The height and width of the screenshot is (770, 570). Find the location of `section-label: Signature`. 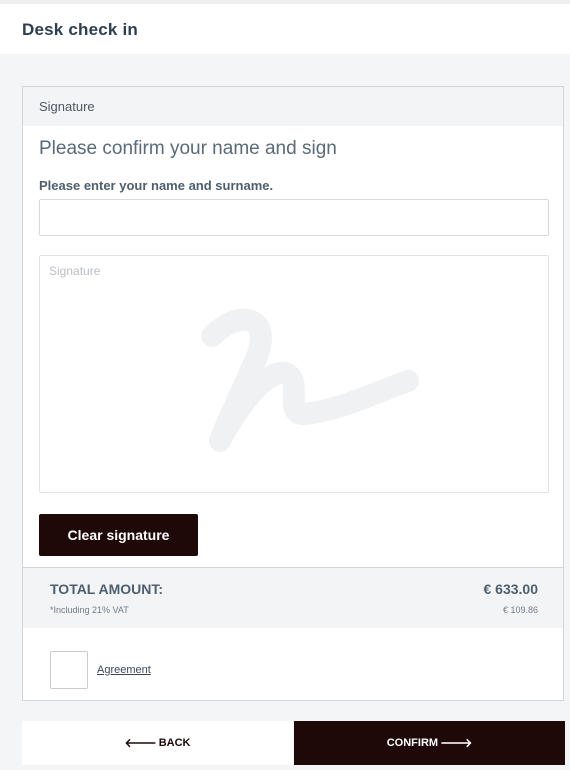

section-label: Signature is located at coordinates (67, 106).